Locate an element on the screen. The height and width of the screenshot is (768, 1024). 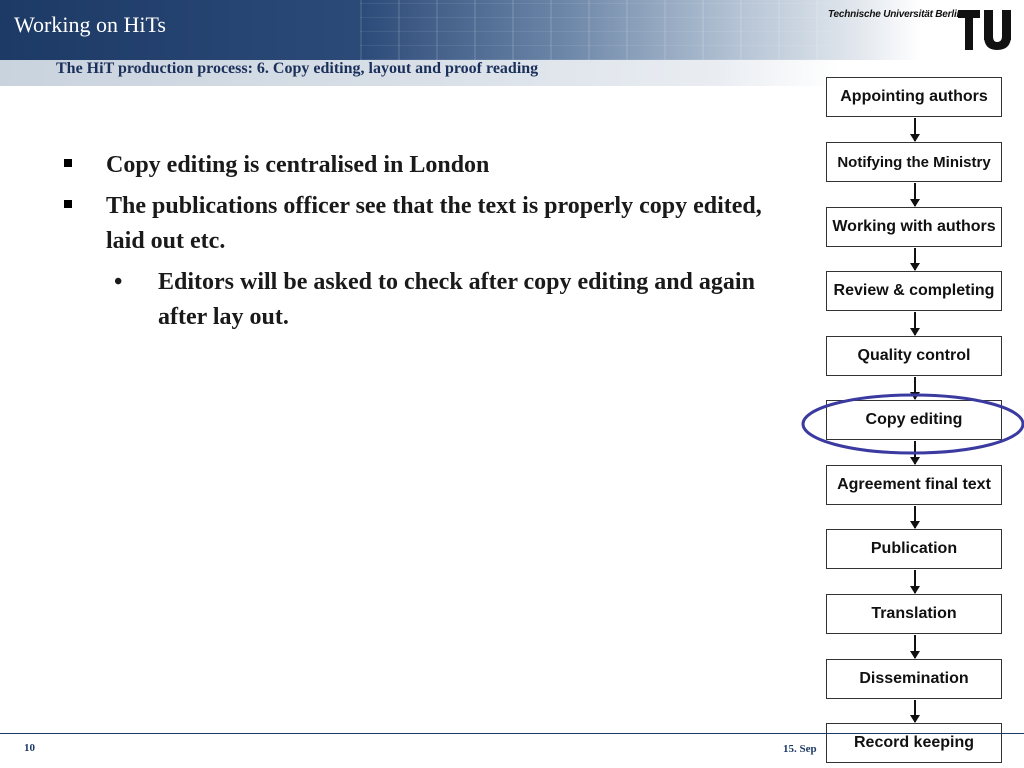
flow-step-appointing-authors: Appointing authors is located at coordinates (914, 97).